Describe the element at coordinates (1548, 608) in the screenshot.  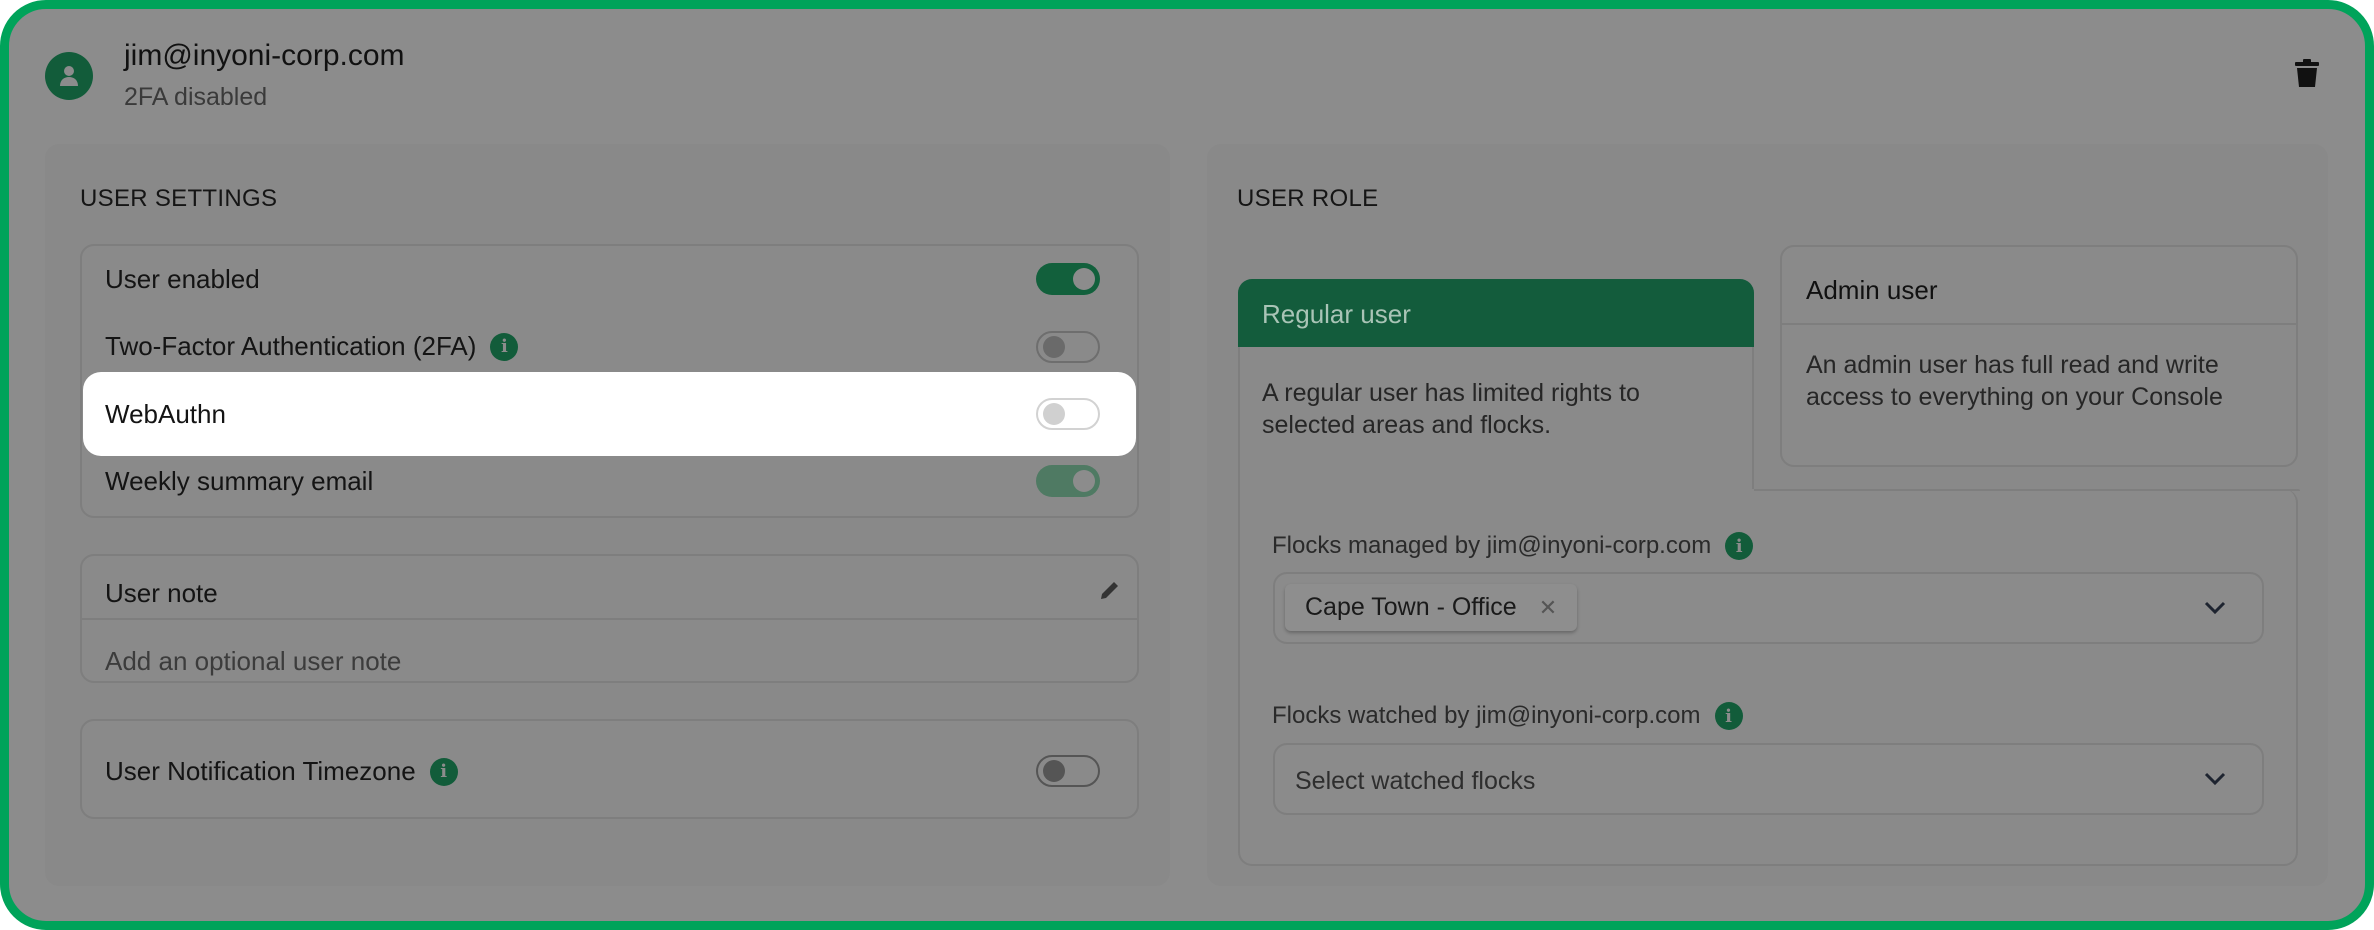
I see `remove-chip-icon: ✕` at that location.